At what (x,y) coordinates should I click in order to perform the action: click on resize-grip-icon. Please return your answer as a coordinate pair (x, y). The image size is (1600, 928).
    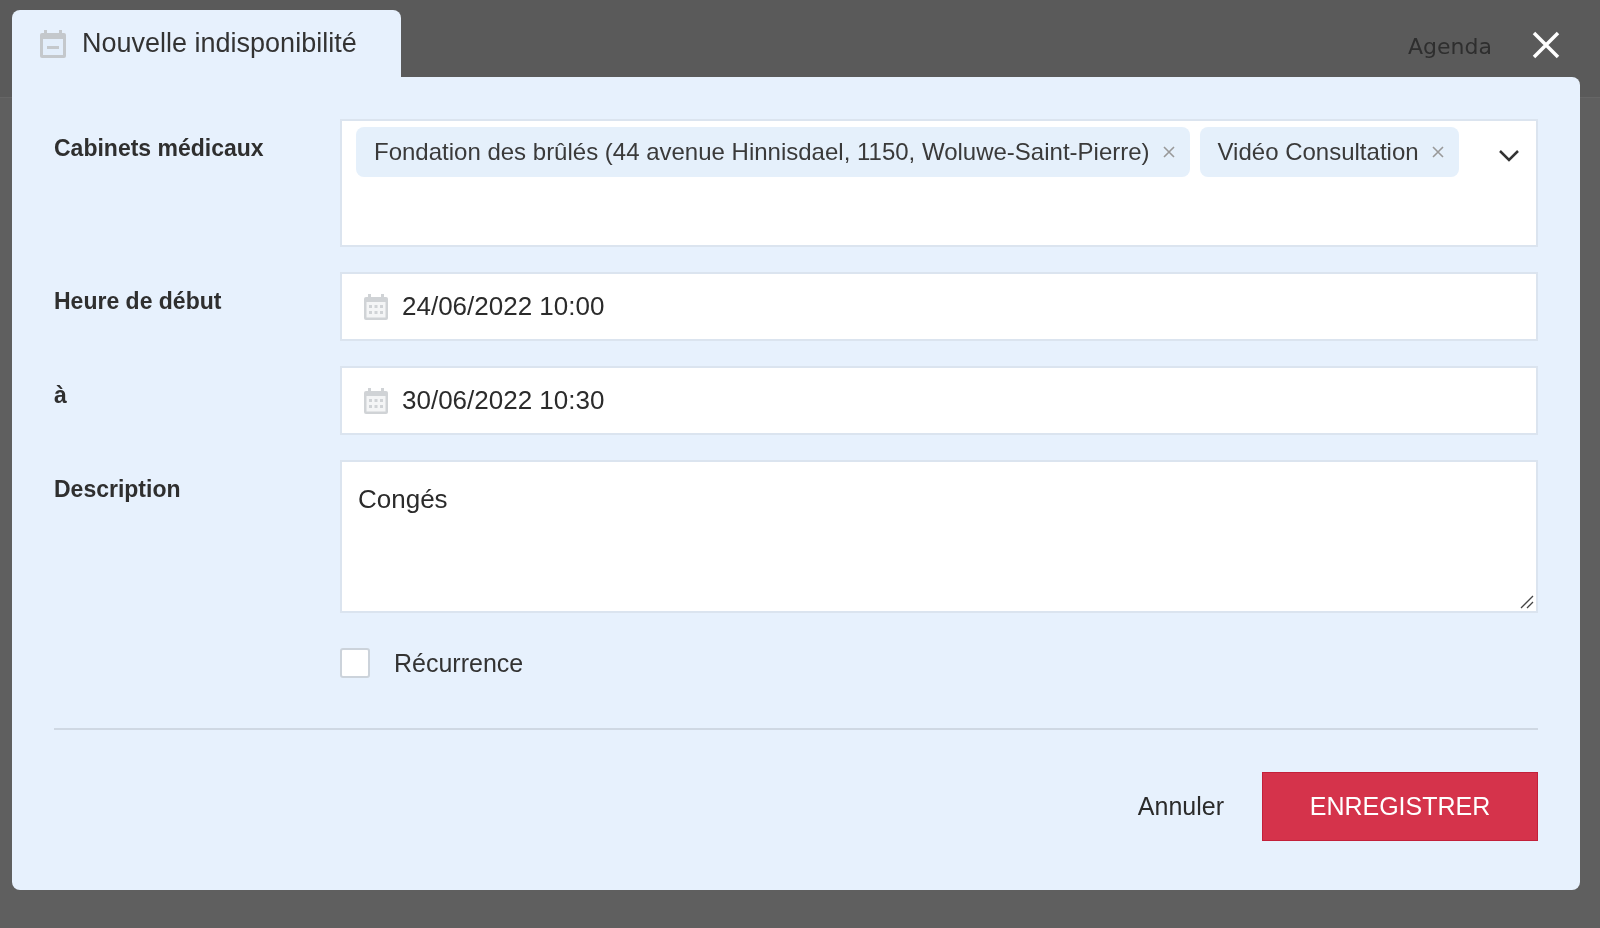
    Looking at the image, I should click on (1527, 602).